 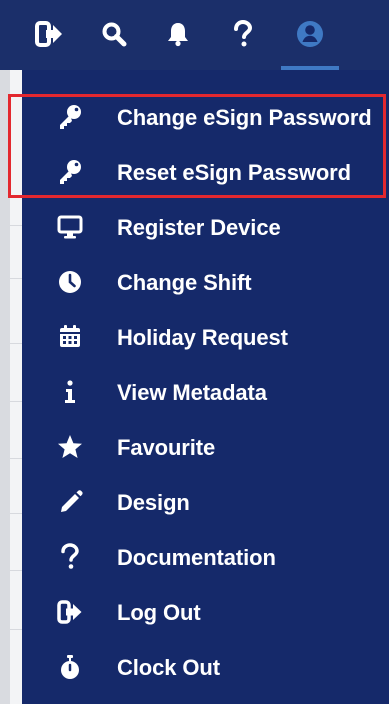 What do you see at coordinates (178, 34) in the screenshot?
I see `bell-icon` at bounding box center [178, 34].